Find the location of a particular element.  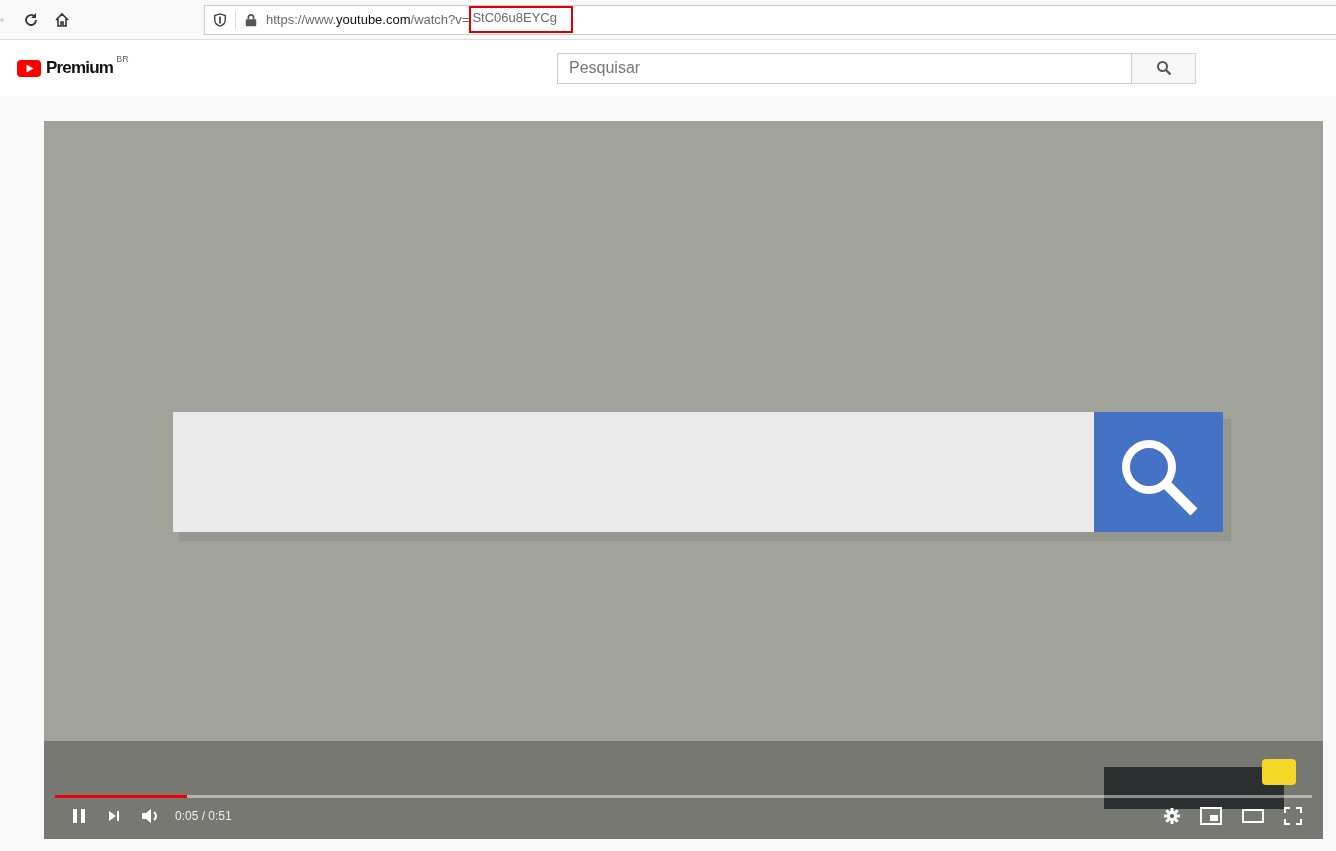

address-bar: https://www.youtube.com/watch?v= StC06u8EYCg is located at coordinates (770, 19).